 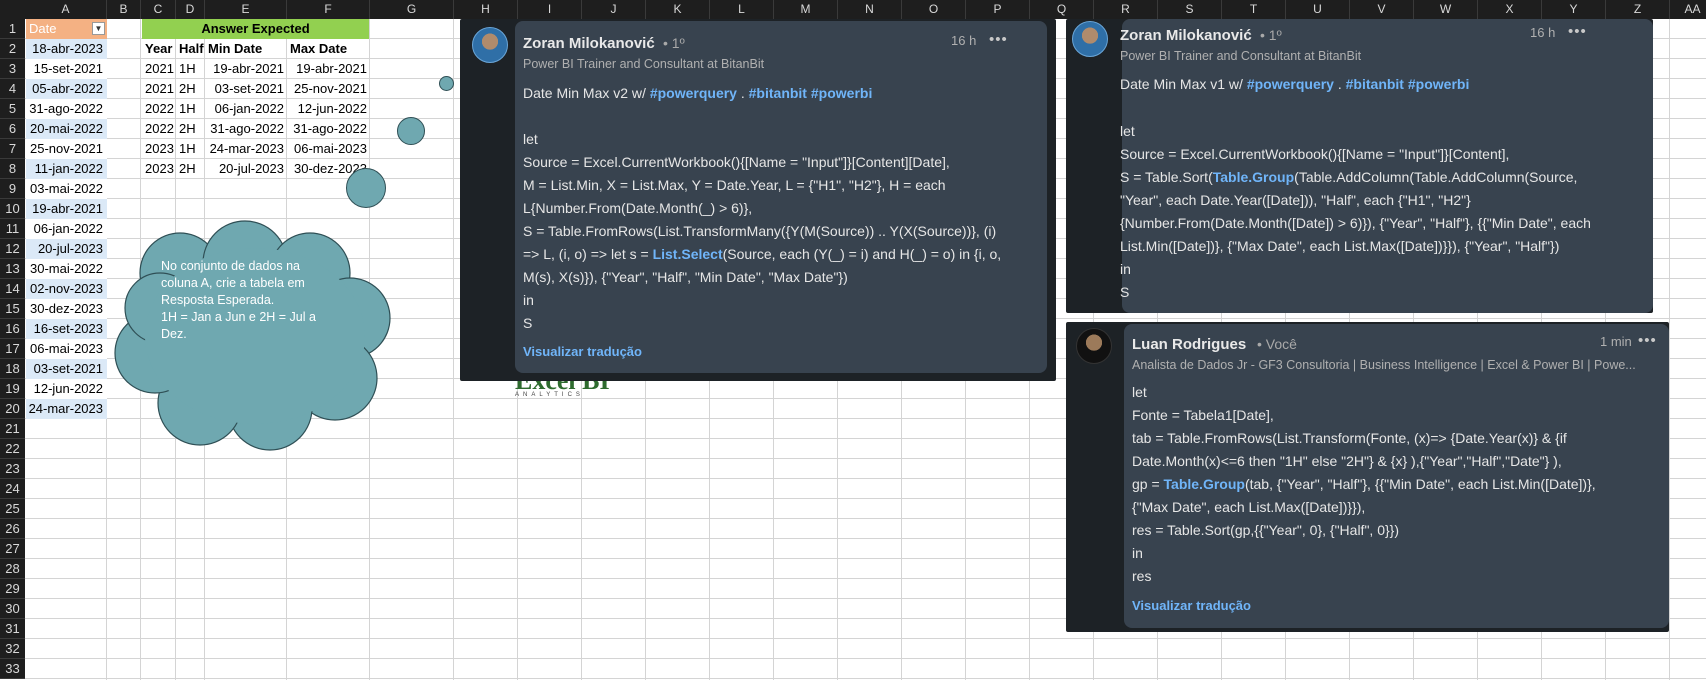 I want to click on column-header-a: A, so click(x=66, y=9).